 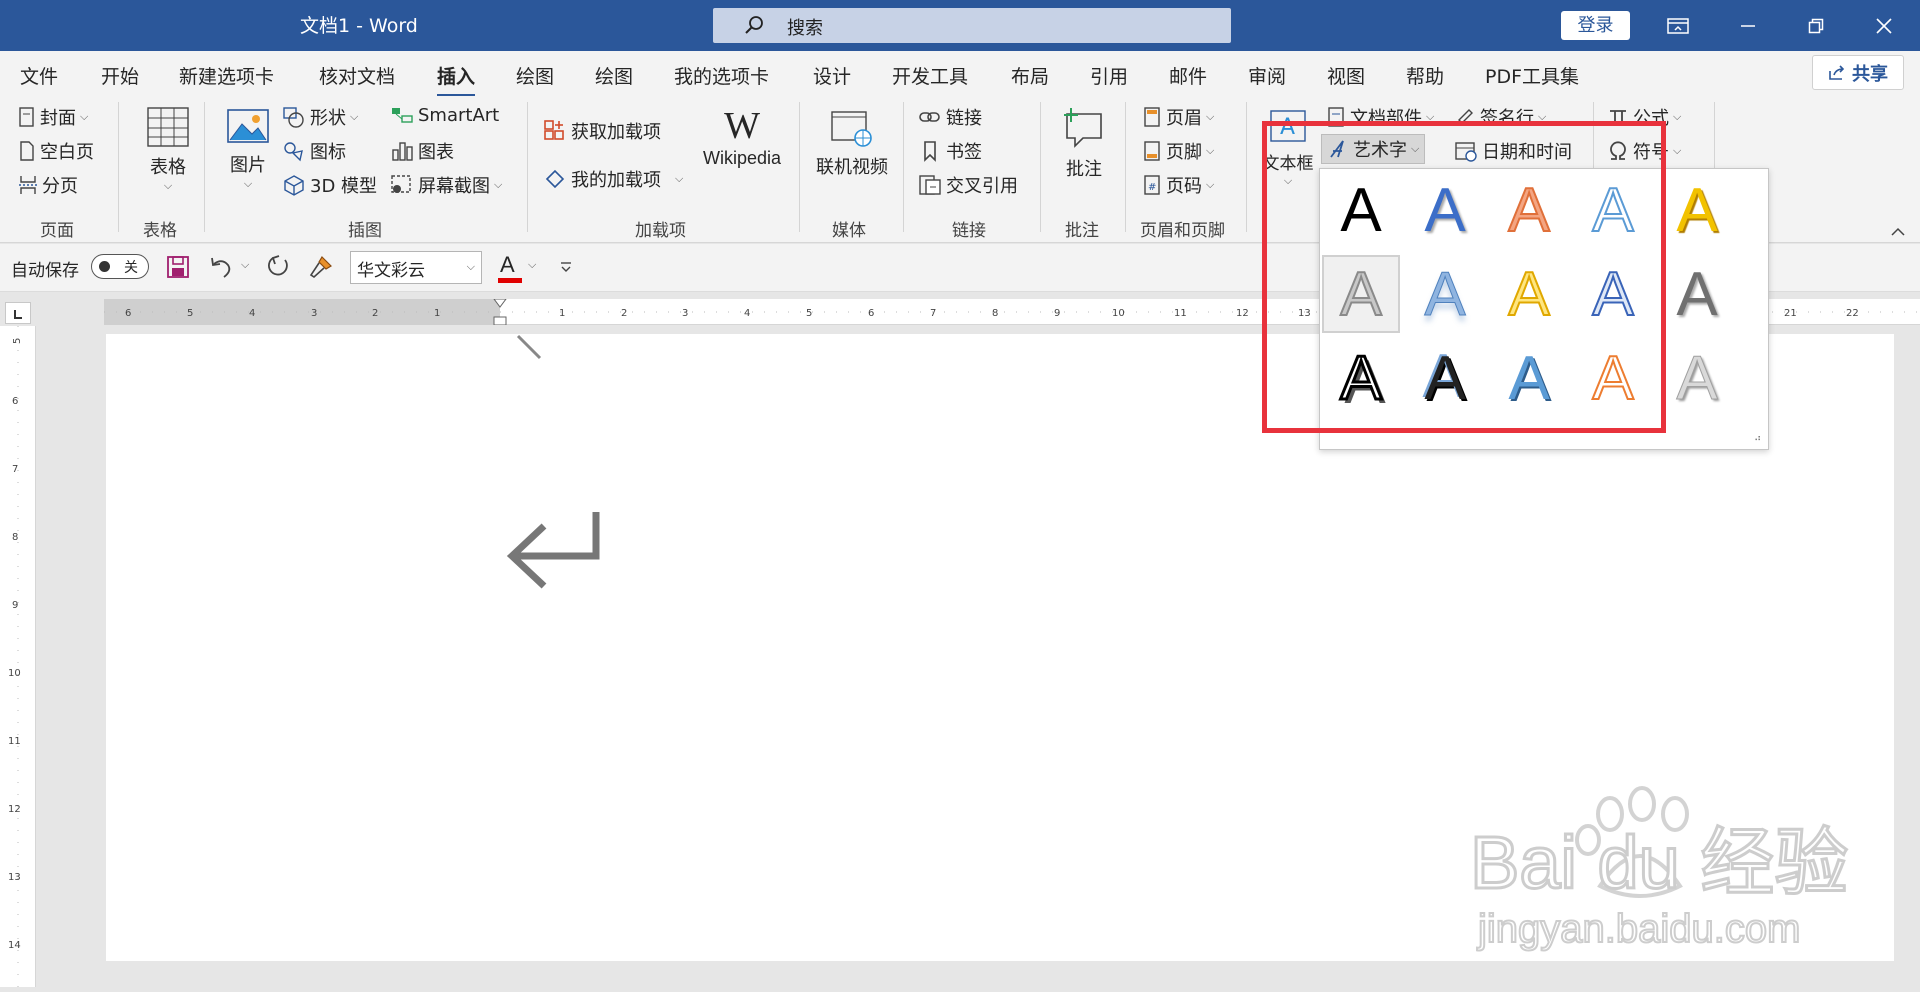 What do you see at coordinates (1816, 25) in the screenshot?
I see `restore-button` at bounding box center [1816, 25].